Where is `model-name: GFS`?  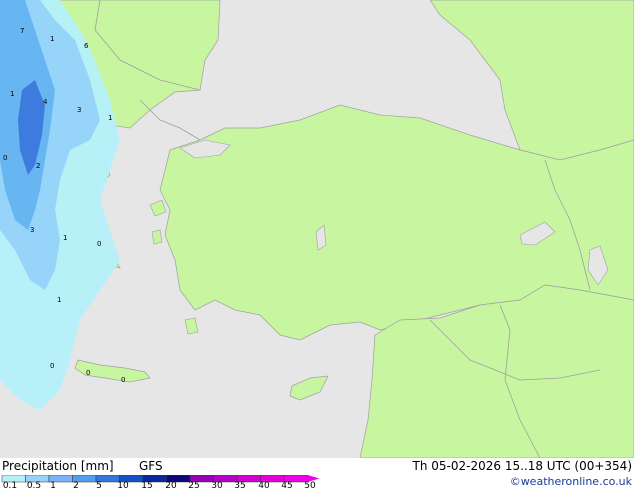
model-name: GFS is located at coordinates (151, 466).